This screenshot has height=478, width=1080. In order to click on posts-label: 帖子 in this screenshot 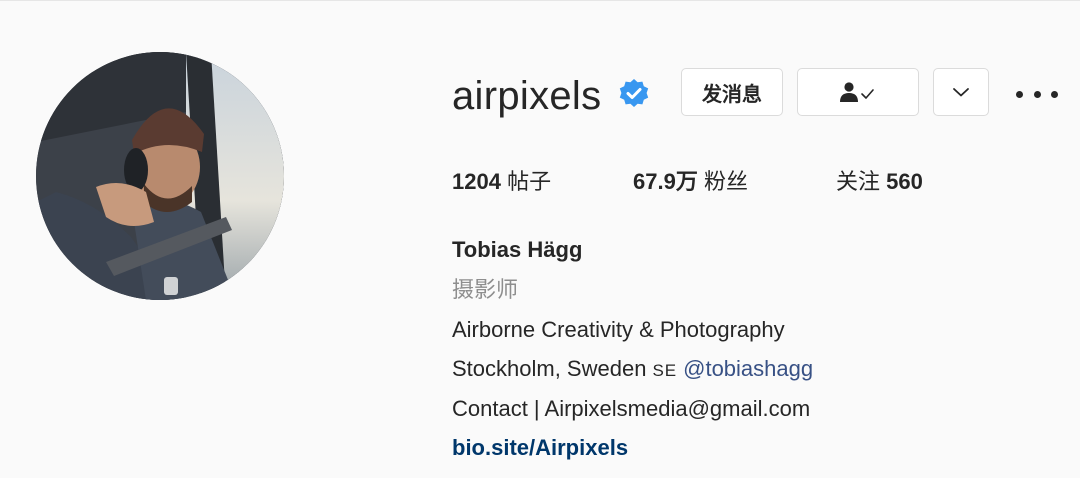, I will do `click(529, 181)`.